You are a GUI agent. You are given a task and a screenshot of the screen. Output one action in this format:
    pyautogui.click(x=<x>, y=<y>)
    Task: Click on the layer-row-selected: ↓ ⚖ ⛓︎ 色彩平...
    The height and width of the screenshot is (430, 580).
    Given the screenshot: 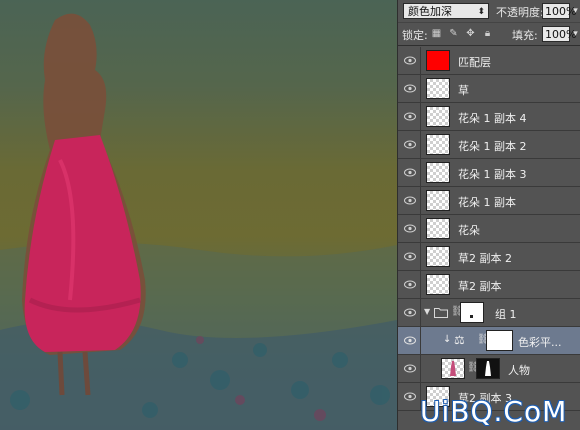 What is the action you would take?
    pyautogui.click(x=489, y=341)
    